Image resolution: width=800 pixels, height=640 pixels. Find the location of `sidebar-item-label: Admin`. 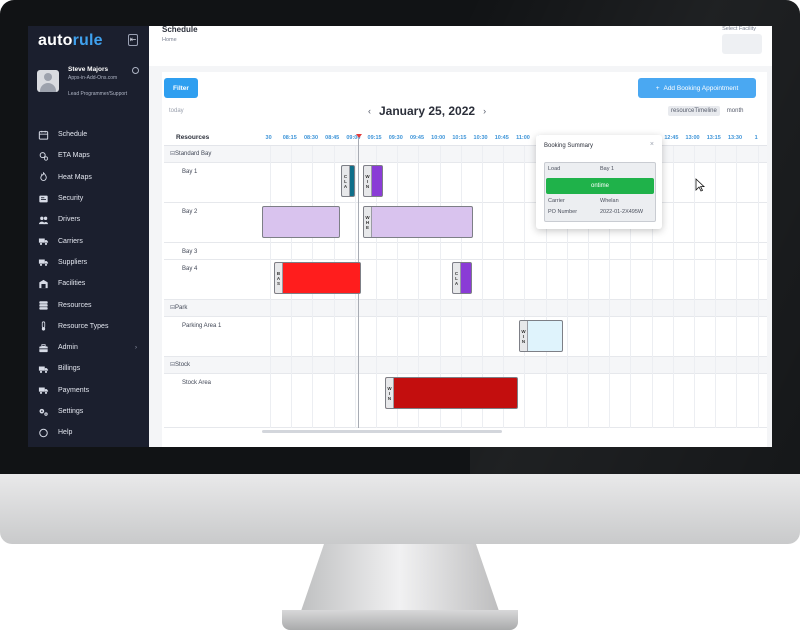

sidebar-item-label: Admin is located at coordinates (68, 348).